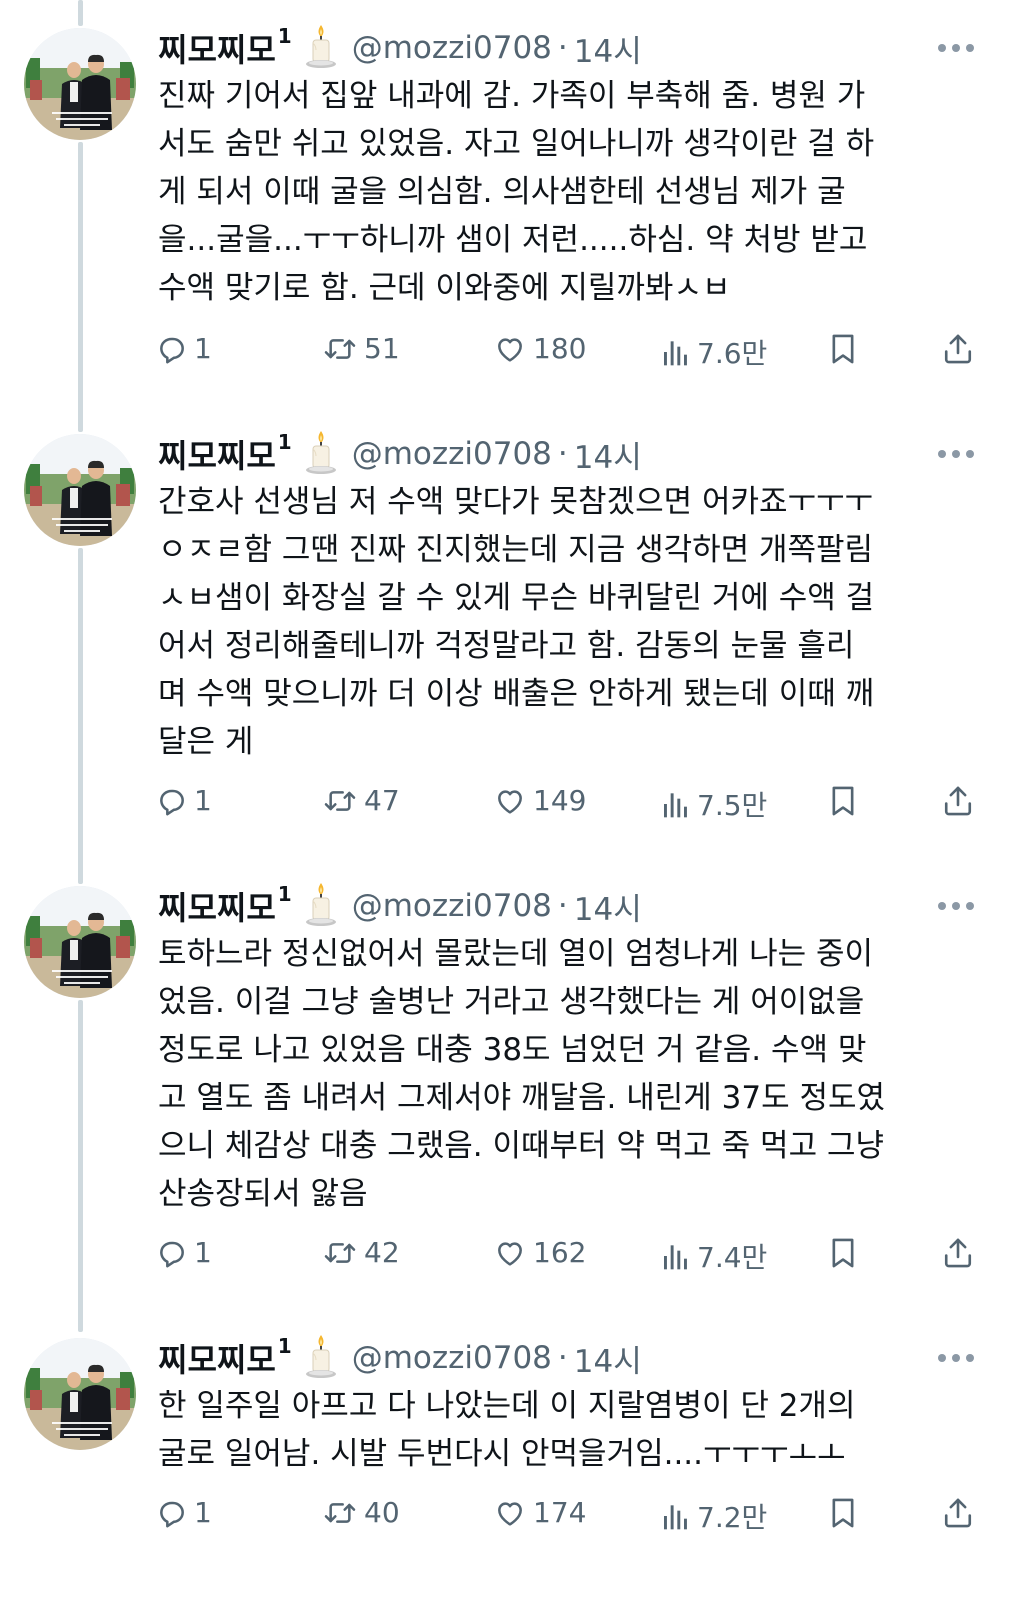  I want to click on tweet-text-line: 진짜 기어서 집앞 내과에 감. 가족이 부축해 줌. 병원 가, so click(512, 96).